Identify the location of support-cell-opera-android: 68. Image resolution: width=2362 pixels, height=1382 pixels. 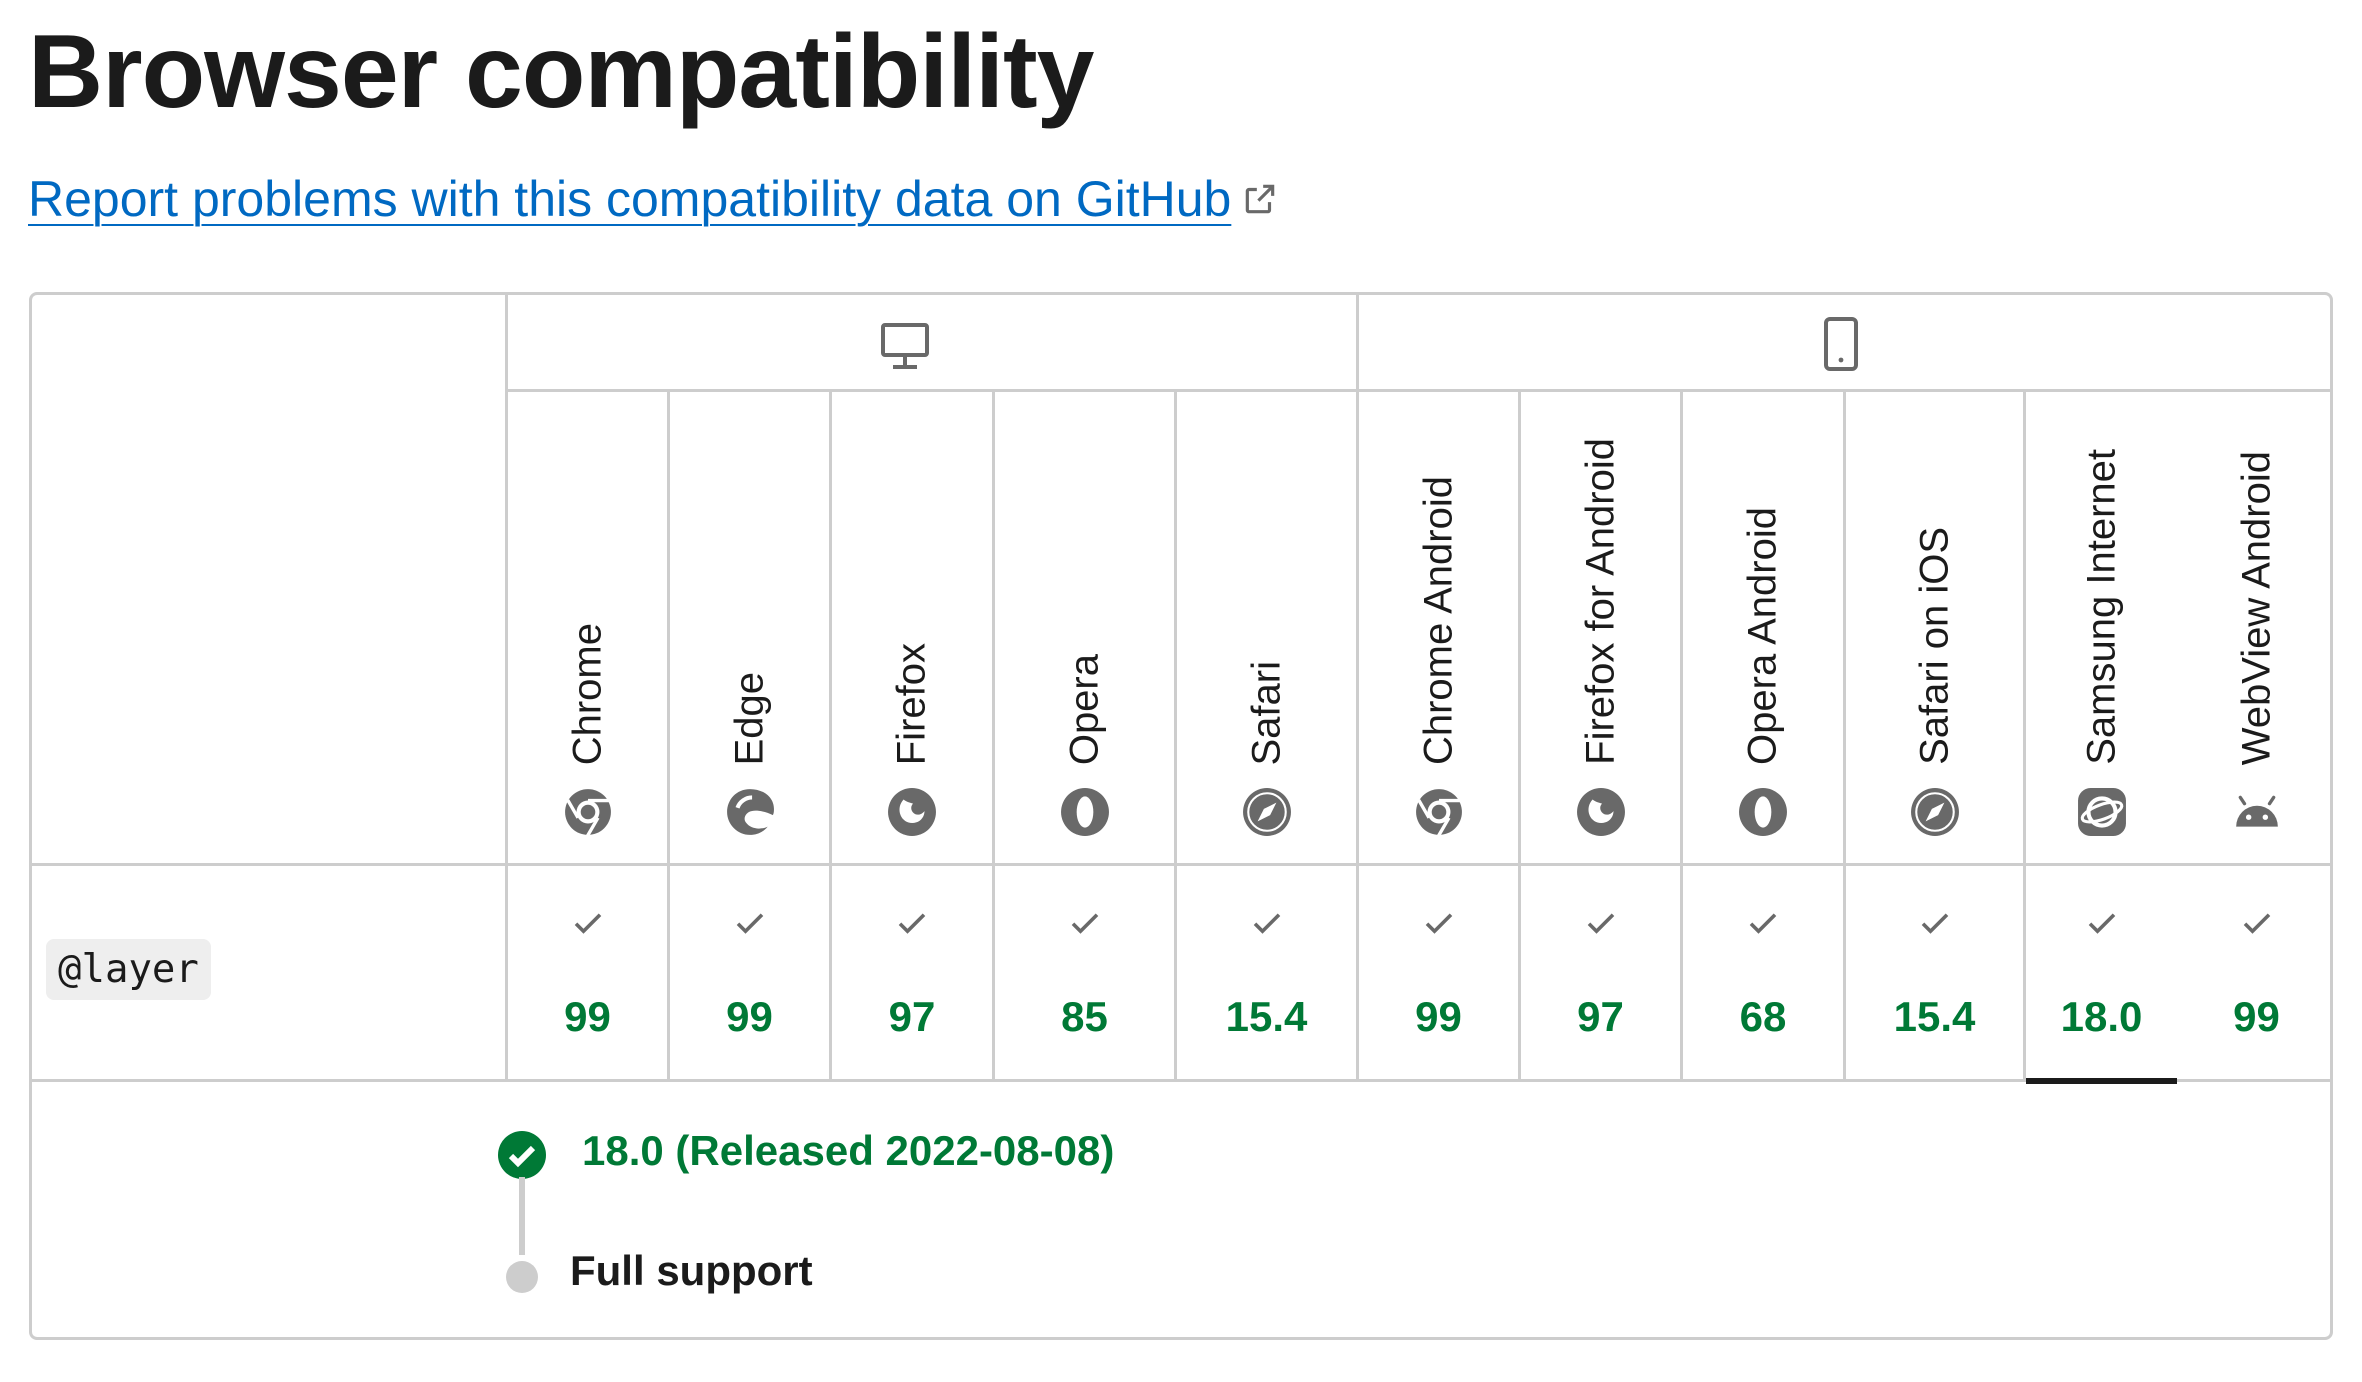
(1763, 973).